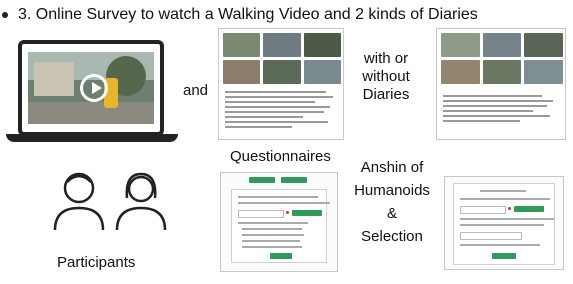 This screenshot has width=573, height=284. What do you see at coordinates (392, 202) in the screenshot?
I see `measures-label: Anshin of Humanoids & Selection` at bounding box center [392, 202].